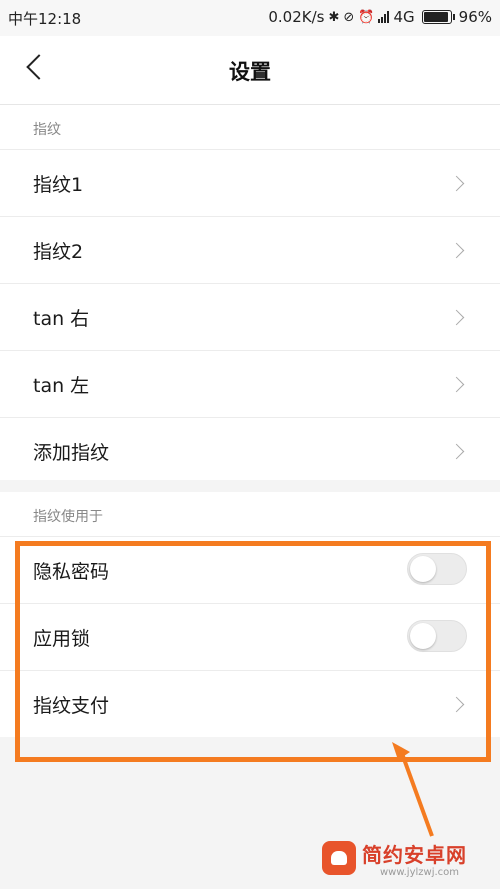  I want to click on watermark-brand: 简约安卓网, so click(414, 855).